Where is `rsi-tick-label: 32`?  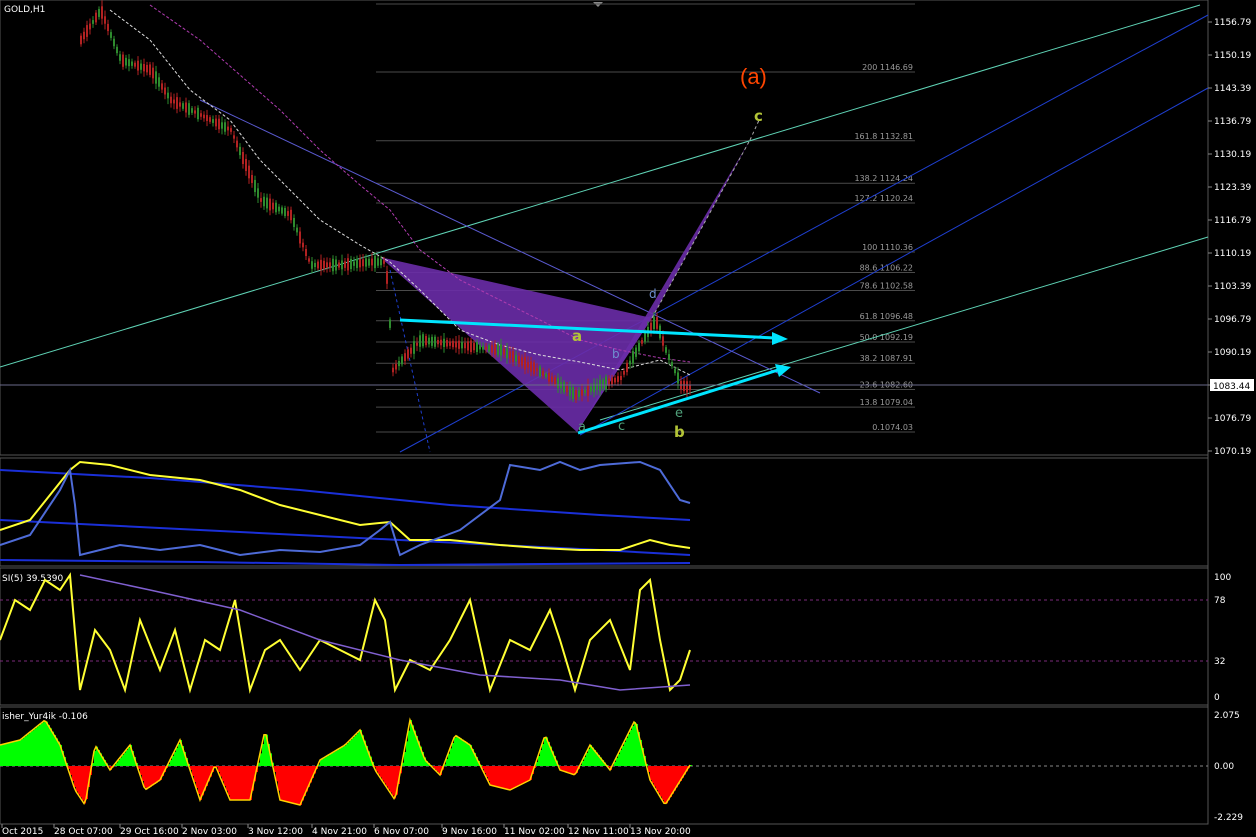
rsi-tick-label: 32 is located at coordinates (1219, 662).